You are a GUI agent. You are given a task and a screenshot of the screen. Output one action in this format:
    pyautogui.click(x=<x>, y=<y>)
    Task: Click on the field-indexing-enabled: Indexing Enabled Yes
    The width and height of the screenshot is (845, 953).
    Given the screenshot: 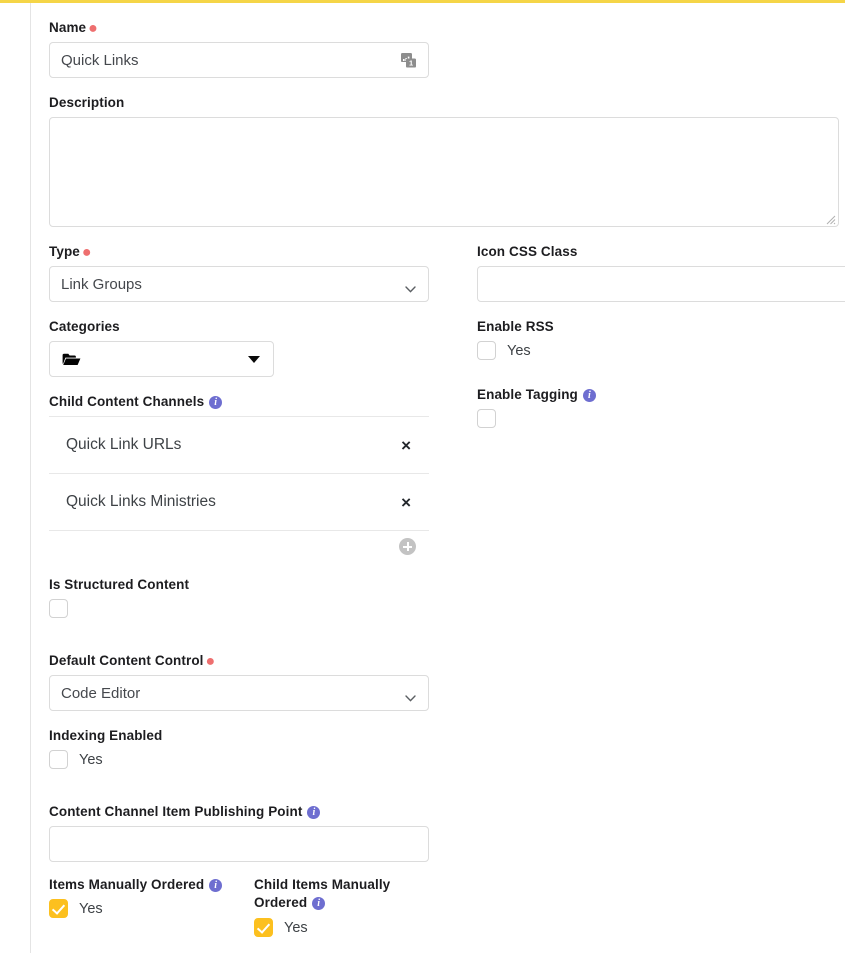 What is the action you would take?
    pyautogui.click(x=254, y=748)
    